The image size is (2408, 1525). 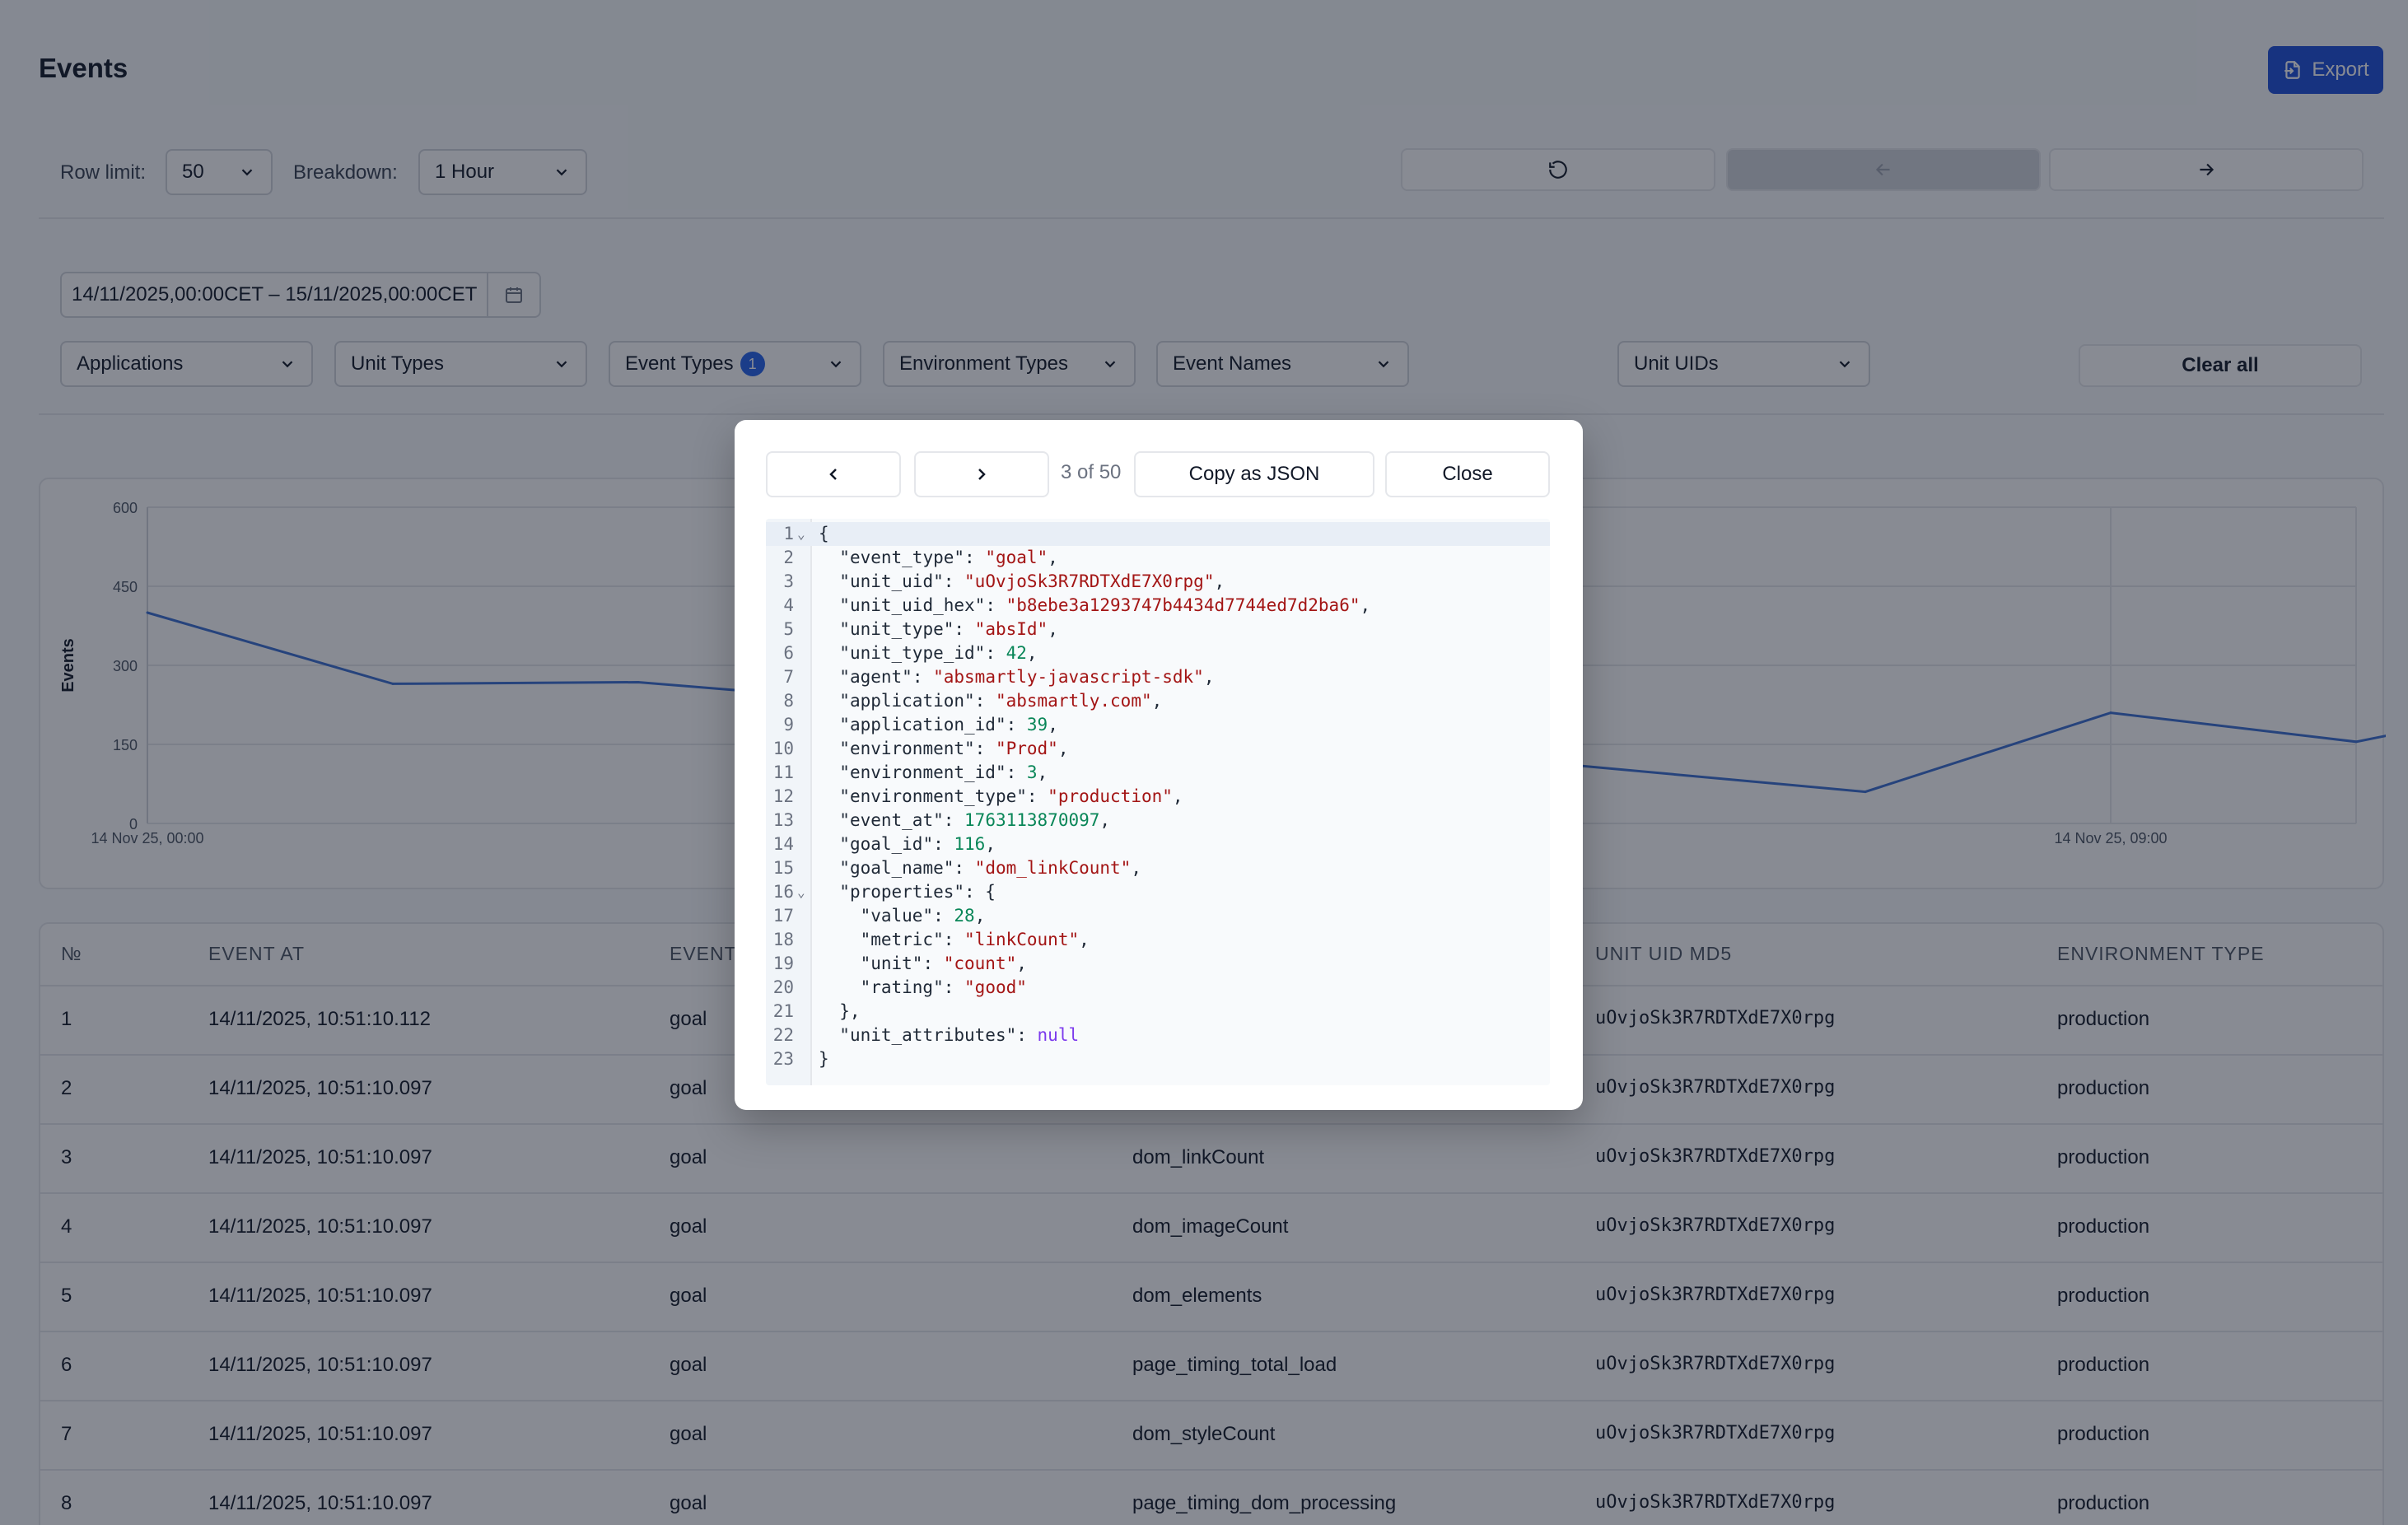 What do you see at coordinates (1158, 820) in the screenshot?
I see `code-line: 13 "event_at": 1763113870097,` at bounding box center [1158, 820].